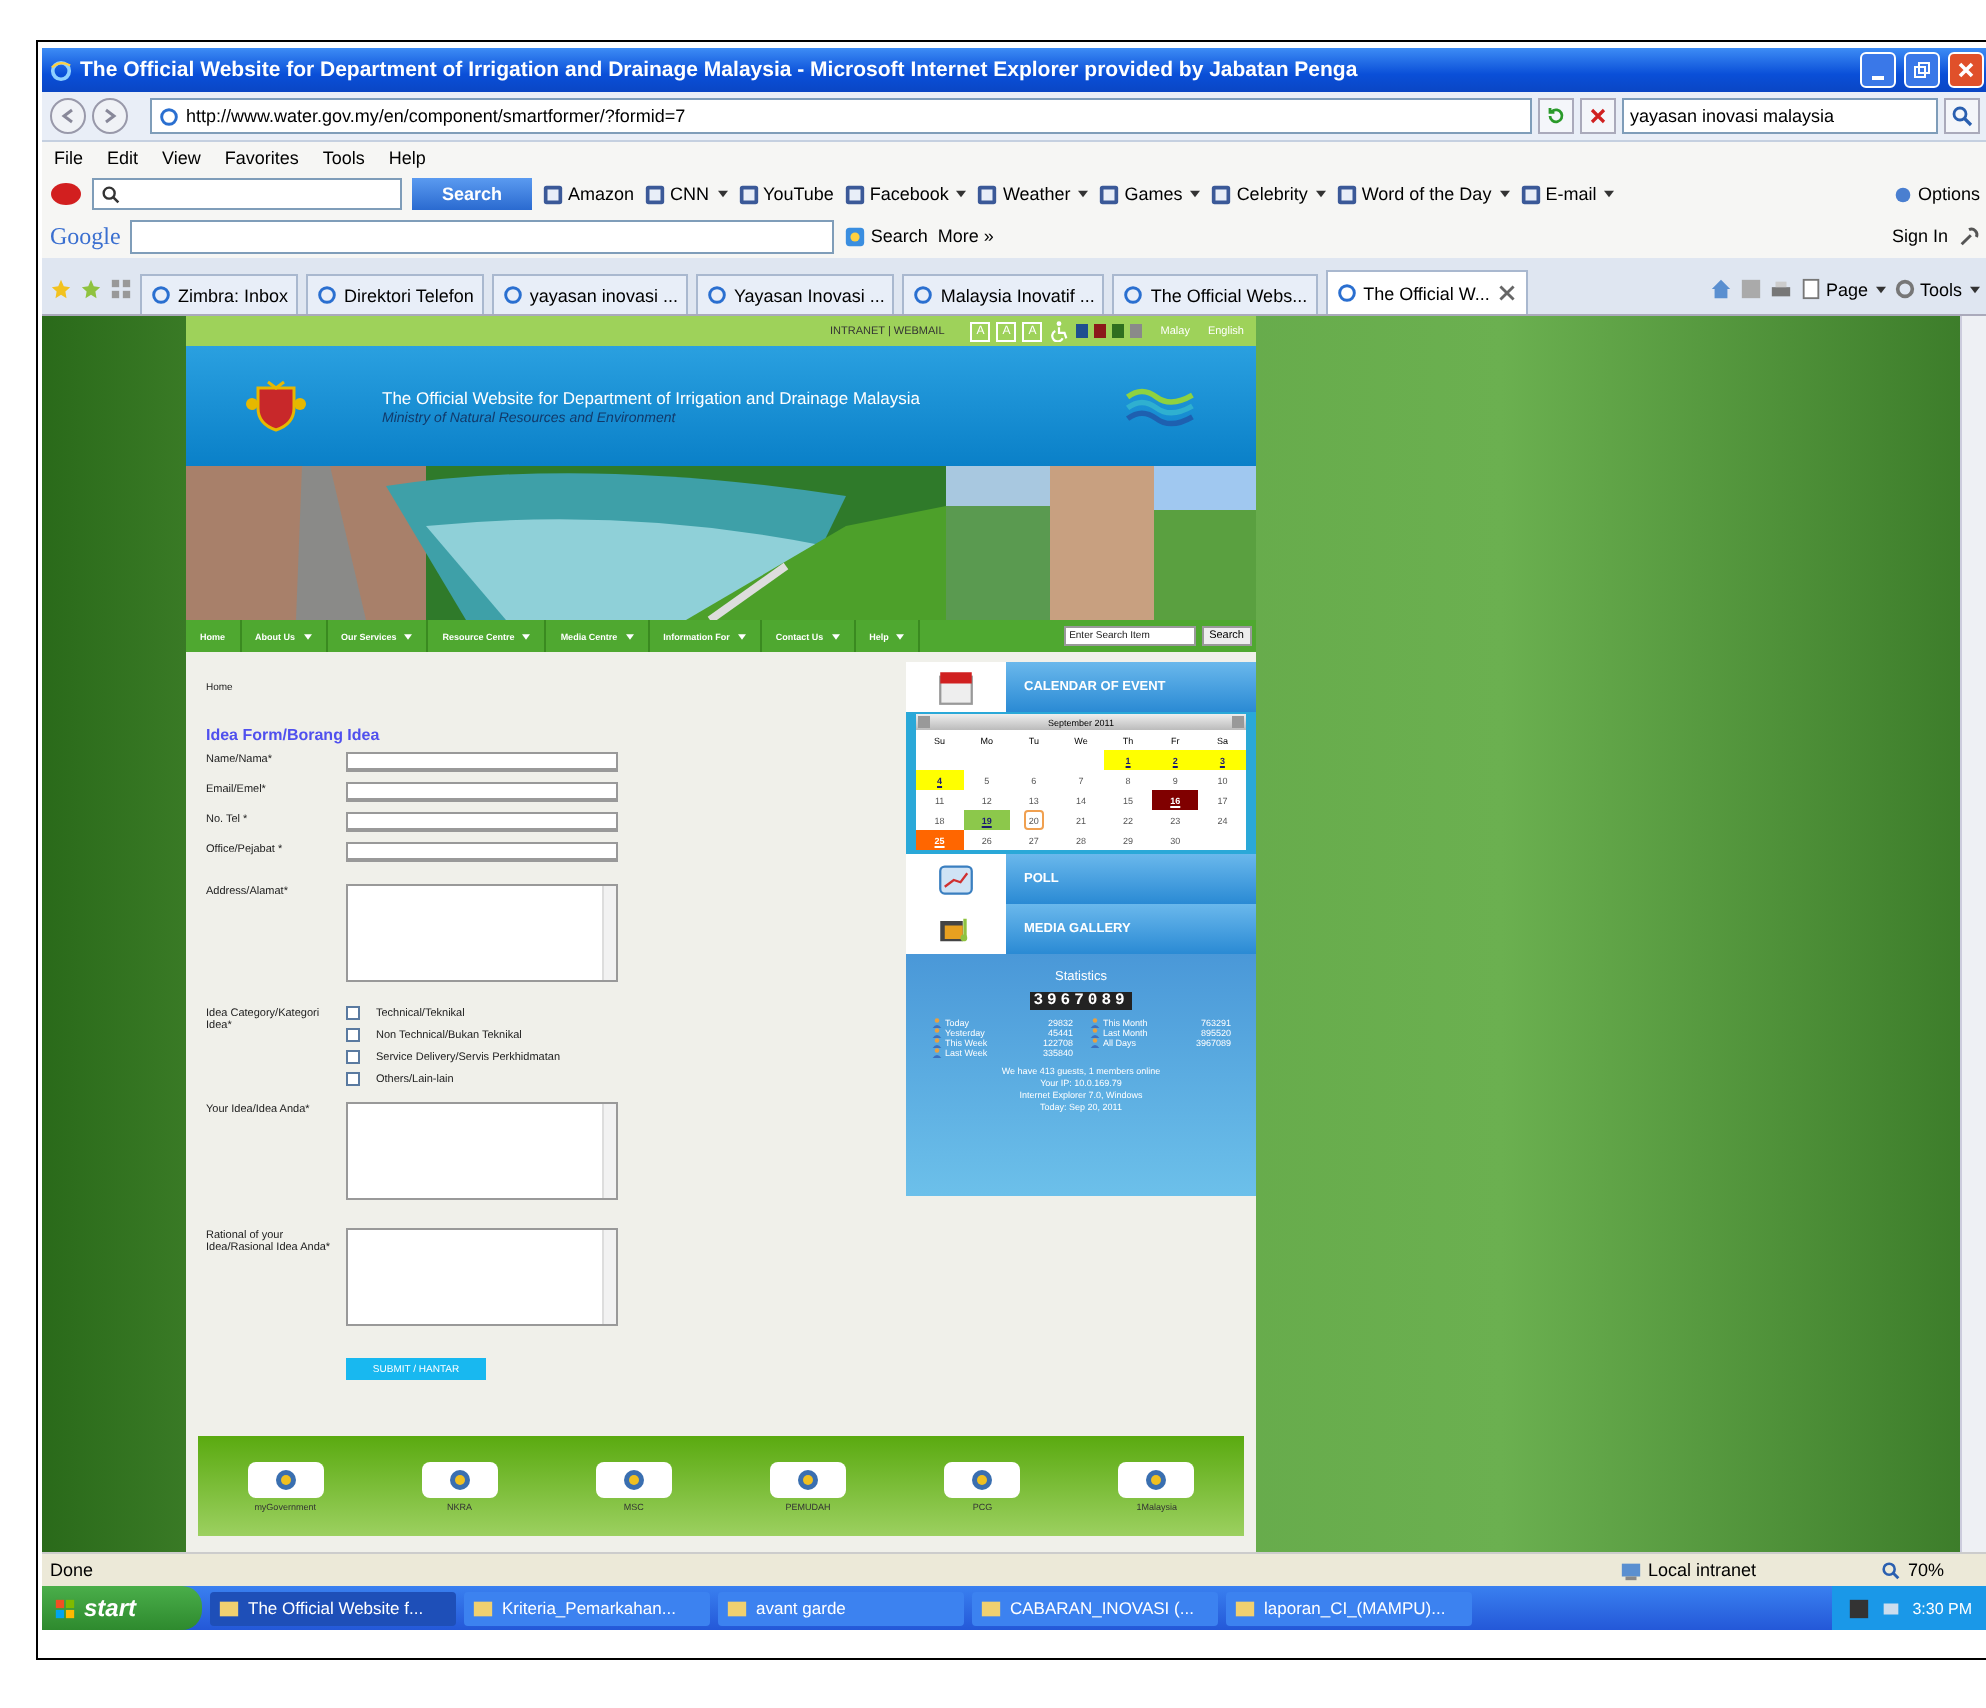  Describe the element at coordinates (1556, 116) in the screenshot. I see `refresh-button` at that location.